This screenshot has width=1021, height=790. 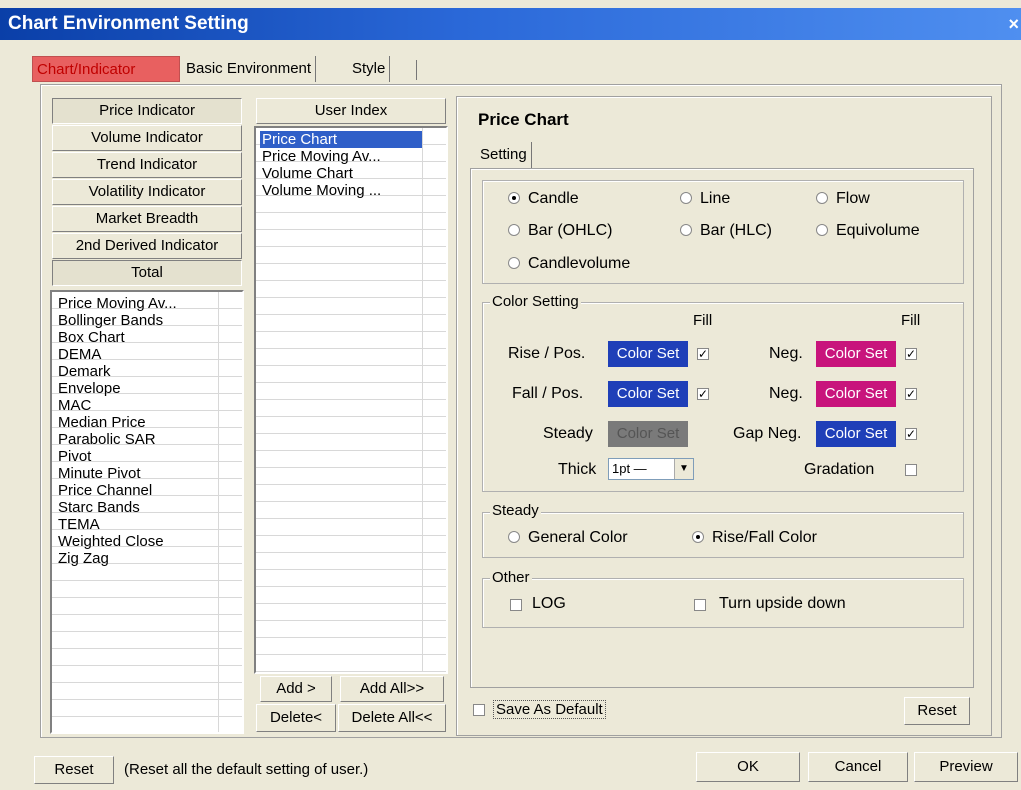 What do you see at coordinates (648, 394) in the screenshot?
I see `fall-pos-color-button: Color Set` at bounding box center [648, 394].